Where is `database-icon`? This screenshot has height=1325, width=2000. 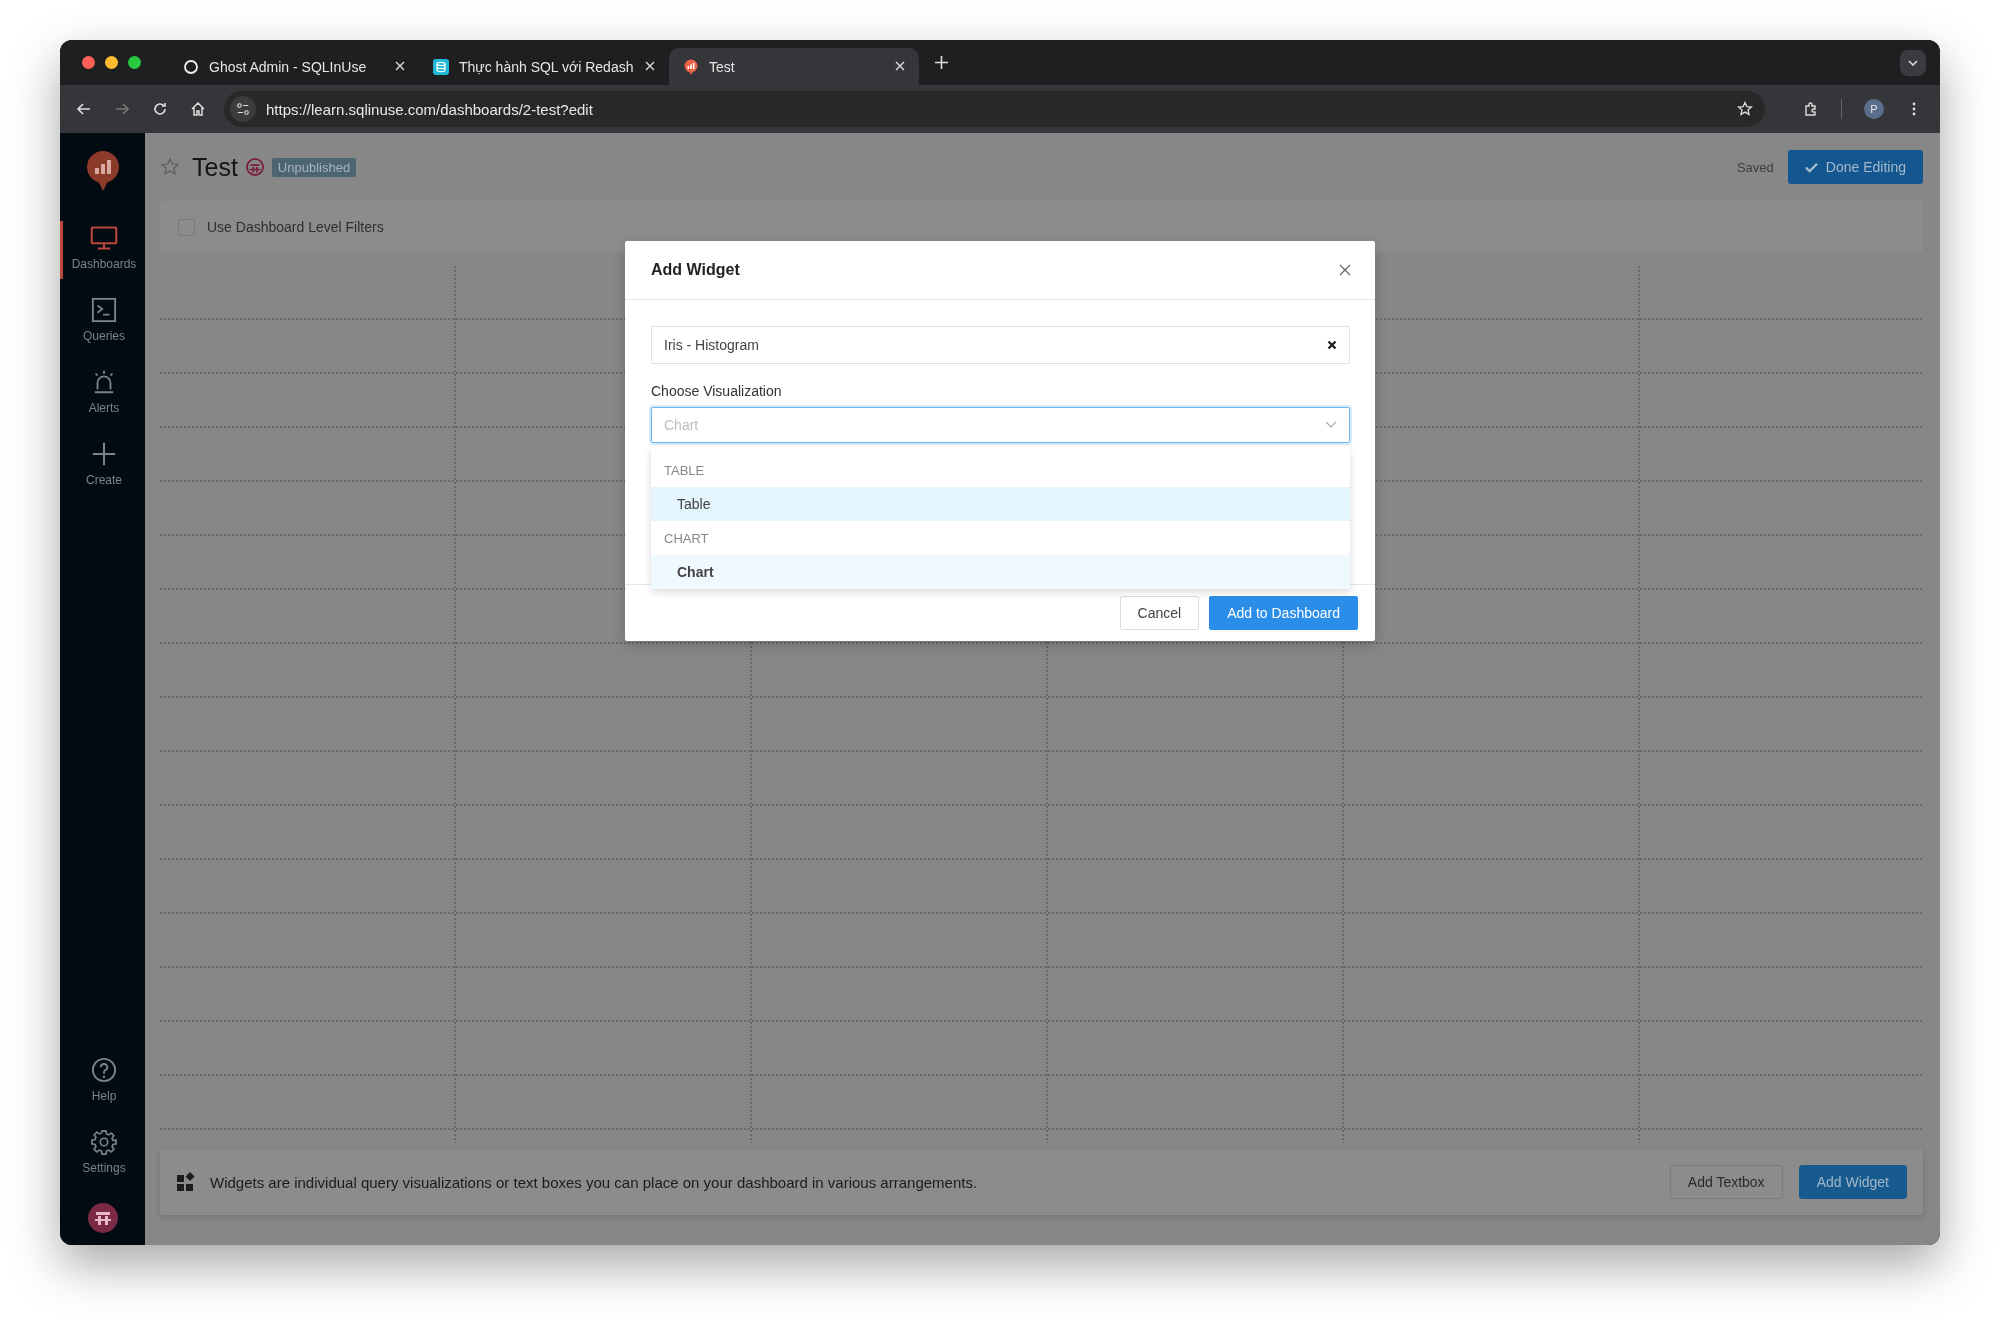 database-icon is located at coordinates (441, 66).